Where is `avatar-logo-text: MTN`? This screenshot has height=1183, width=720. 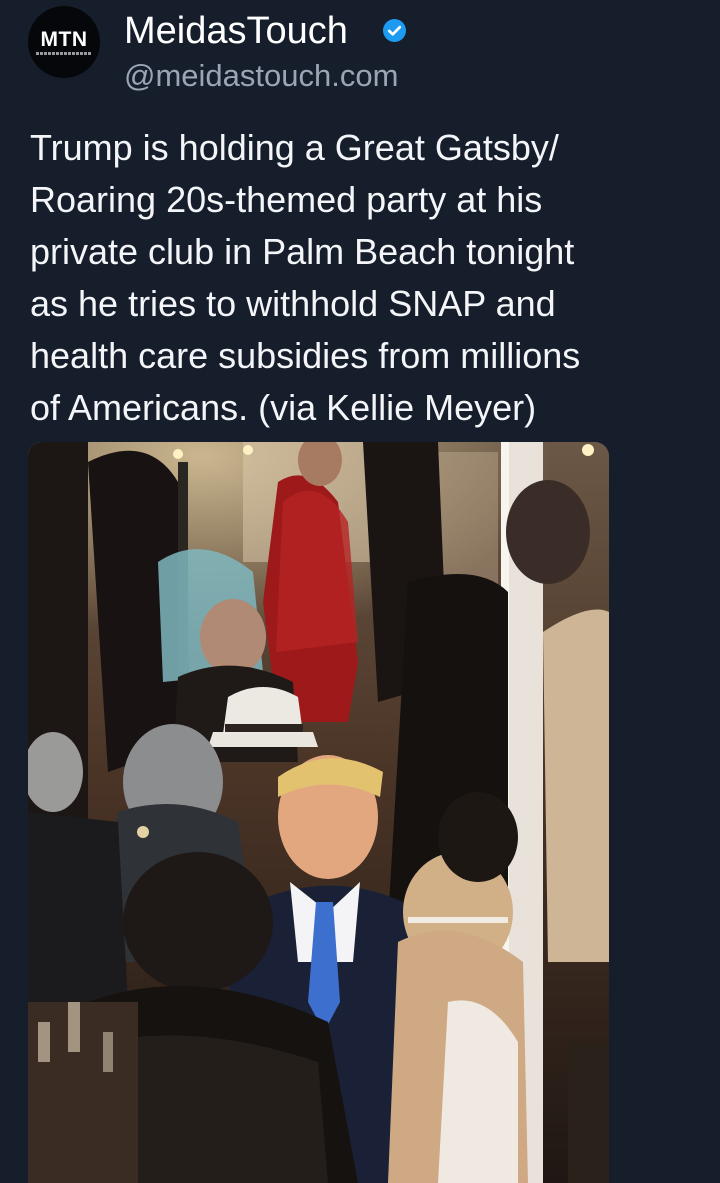
avatar-logo-text: MTN is located at coordinates (64, 39).